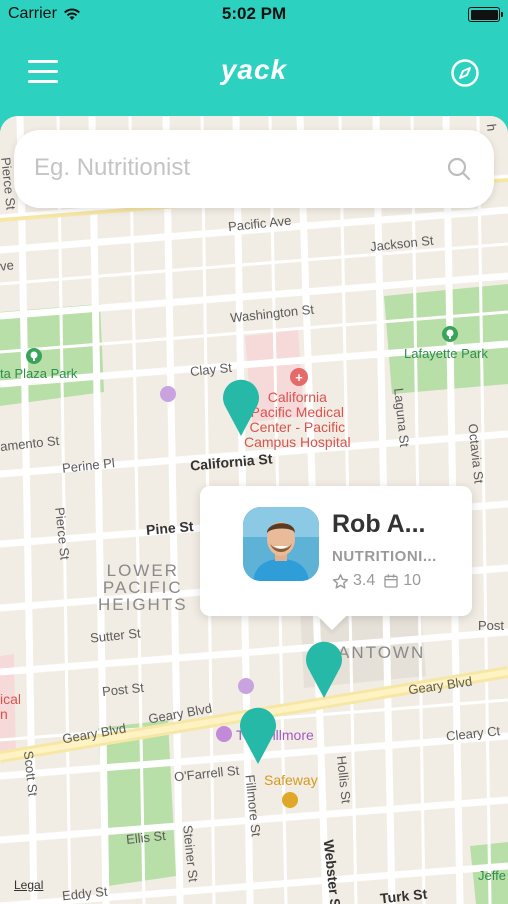 The image size is (508, 904). Describe the element at coordinates (492, 875) in the screenshot. I see `park-label: Jeffe` at that location.